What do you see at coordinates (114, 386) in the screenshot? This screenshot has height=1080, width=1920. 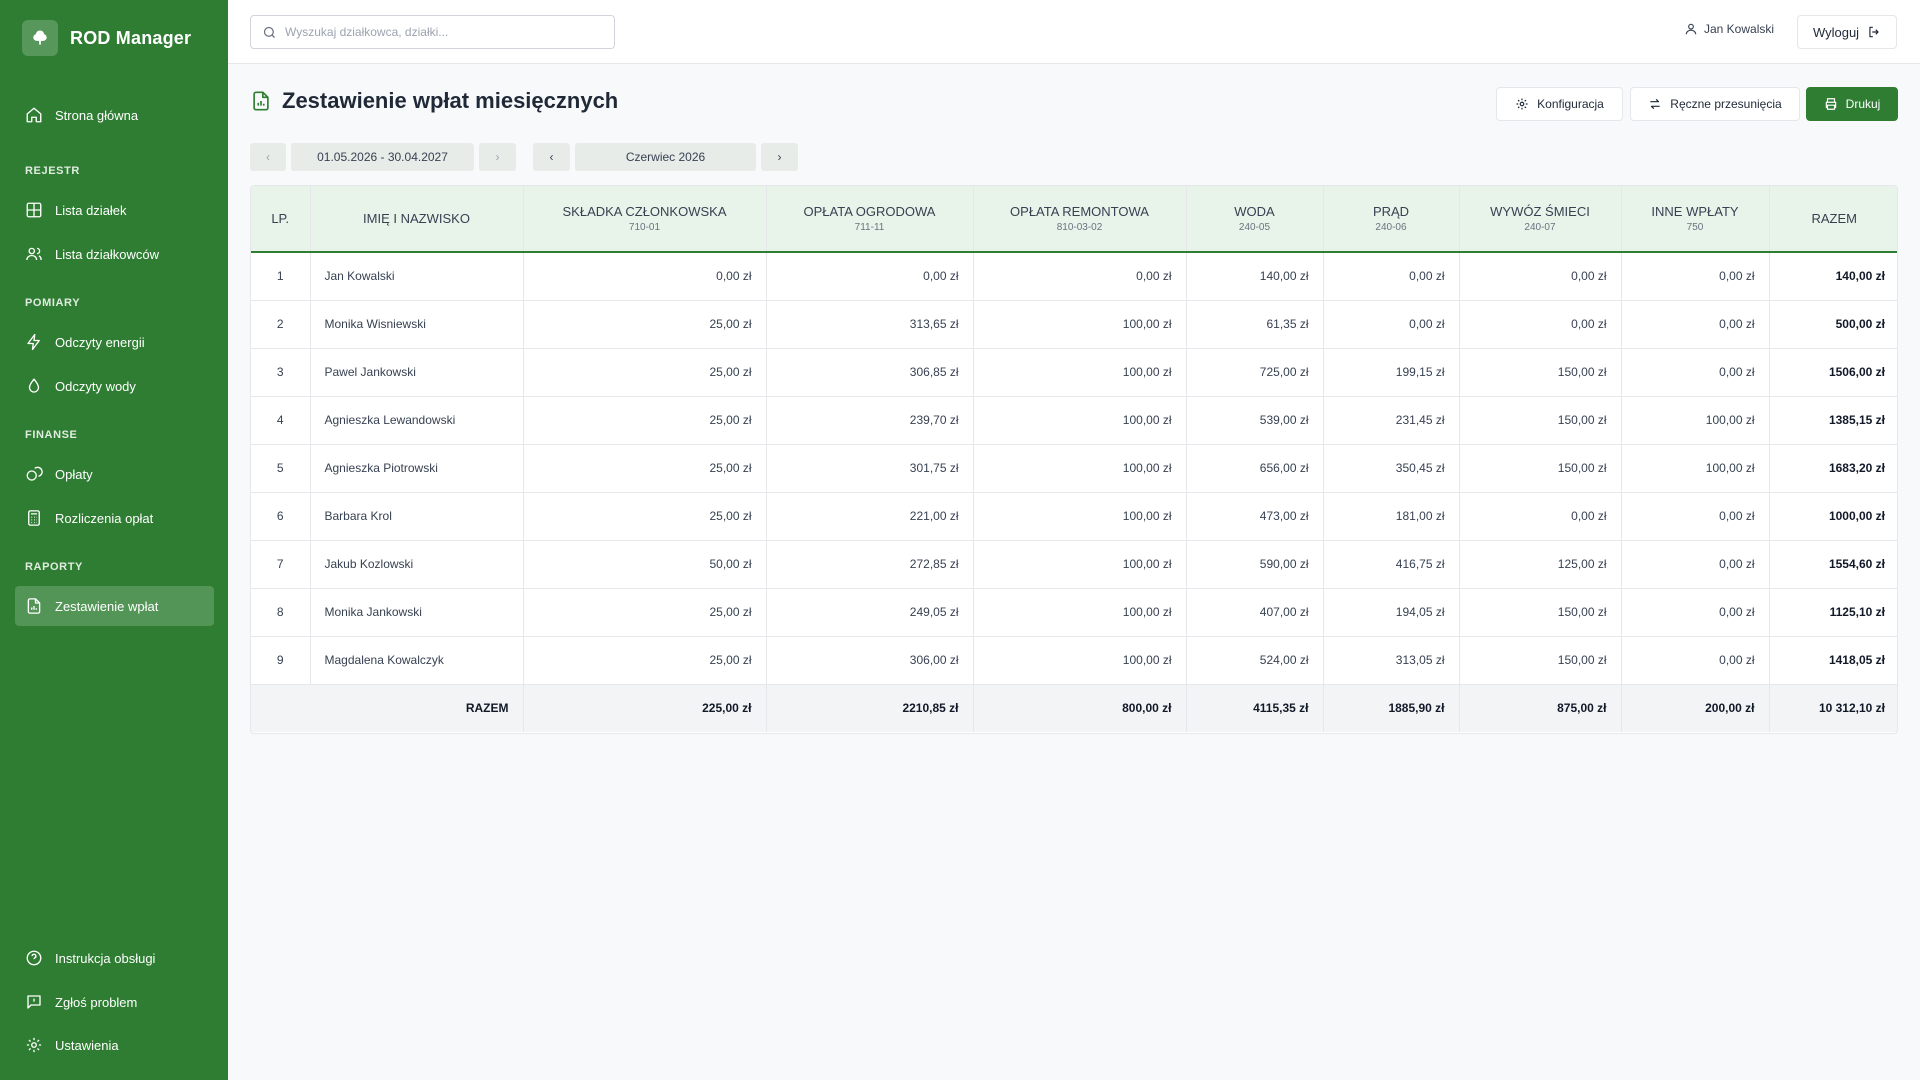 I see `nav-water: Odczyty wody` at bounding box center [114, 386].